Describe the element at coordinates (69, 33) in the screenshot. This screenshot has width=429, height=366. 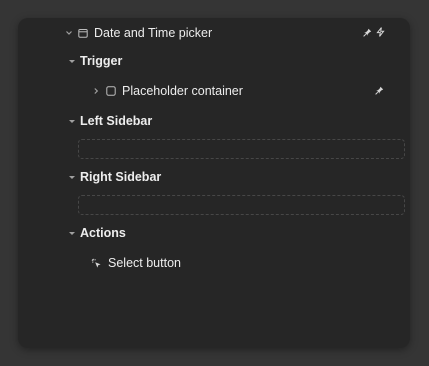
I see `chevron-down-icon` at that location.